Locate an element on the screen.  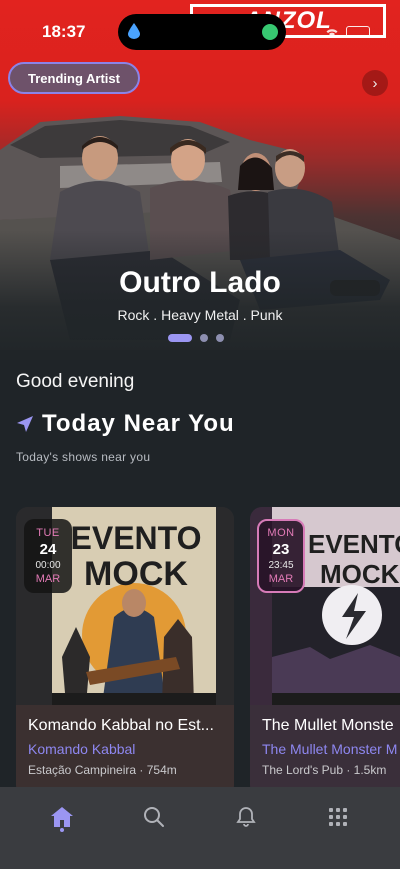
section-title: Today Near You is located at coordinates (138, 423).